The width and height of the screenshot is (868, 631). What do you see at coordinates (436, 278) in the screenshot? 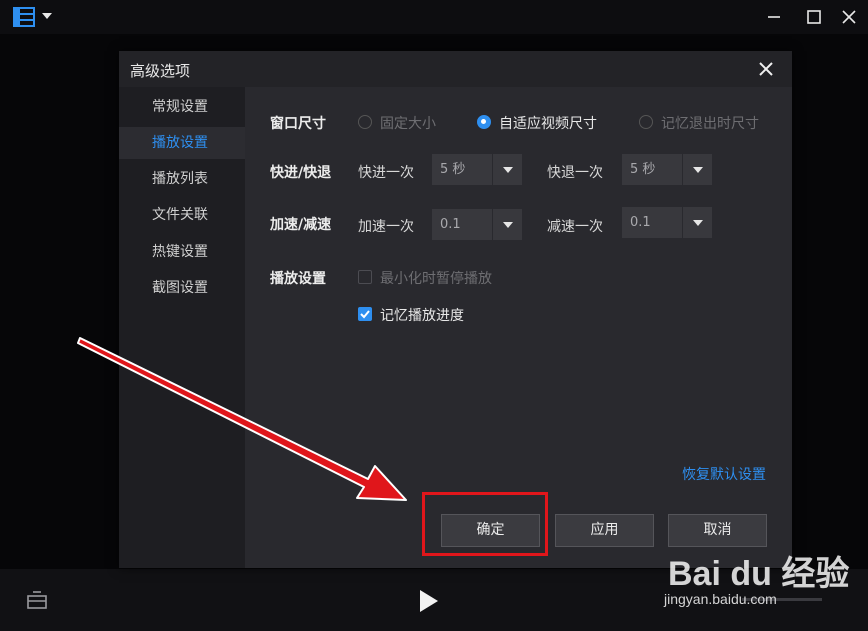
I see `pause-on-minimize-label: 最小化时暂停播放` at bounding box center [436, 278].